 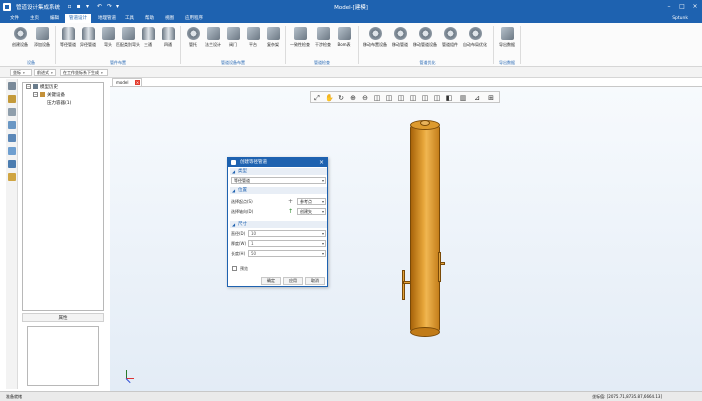 I want to click on equal-pipe-button: 等径管道, so click(x=68, y=41).